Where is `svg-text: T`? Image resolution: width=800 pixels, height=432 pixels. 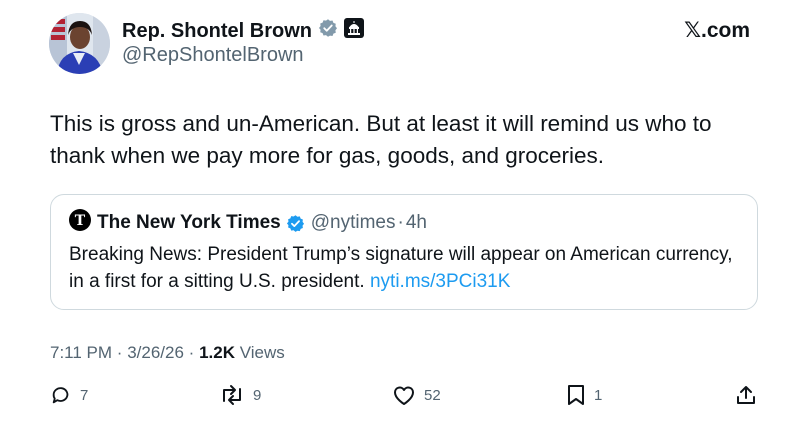
svg-text: T is located at coordinates (80, 221).